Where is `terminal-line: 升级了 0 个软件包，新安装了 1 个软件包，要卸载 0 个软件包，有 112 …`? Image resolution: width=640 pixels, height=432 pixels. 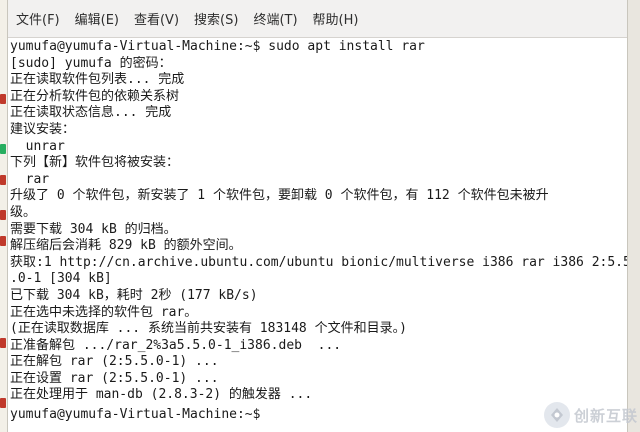
terminal-line: 升级了 0 个软件包，新安装了 1 个软件包，要卸载 0 个软件包，有 112 … is located at coordinates (279, 196).